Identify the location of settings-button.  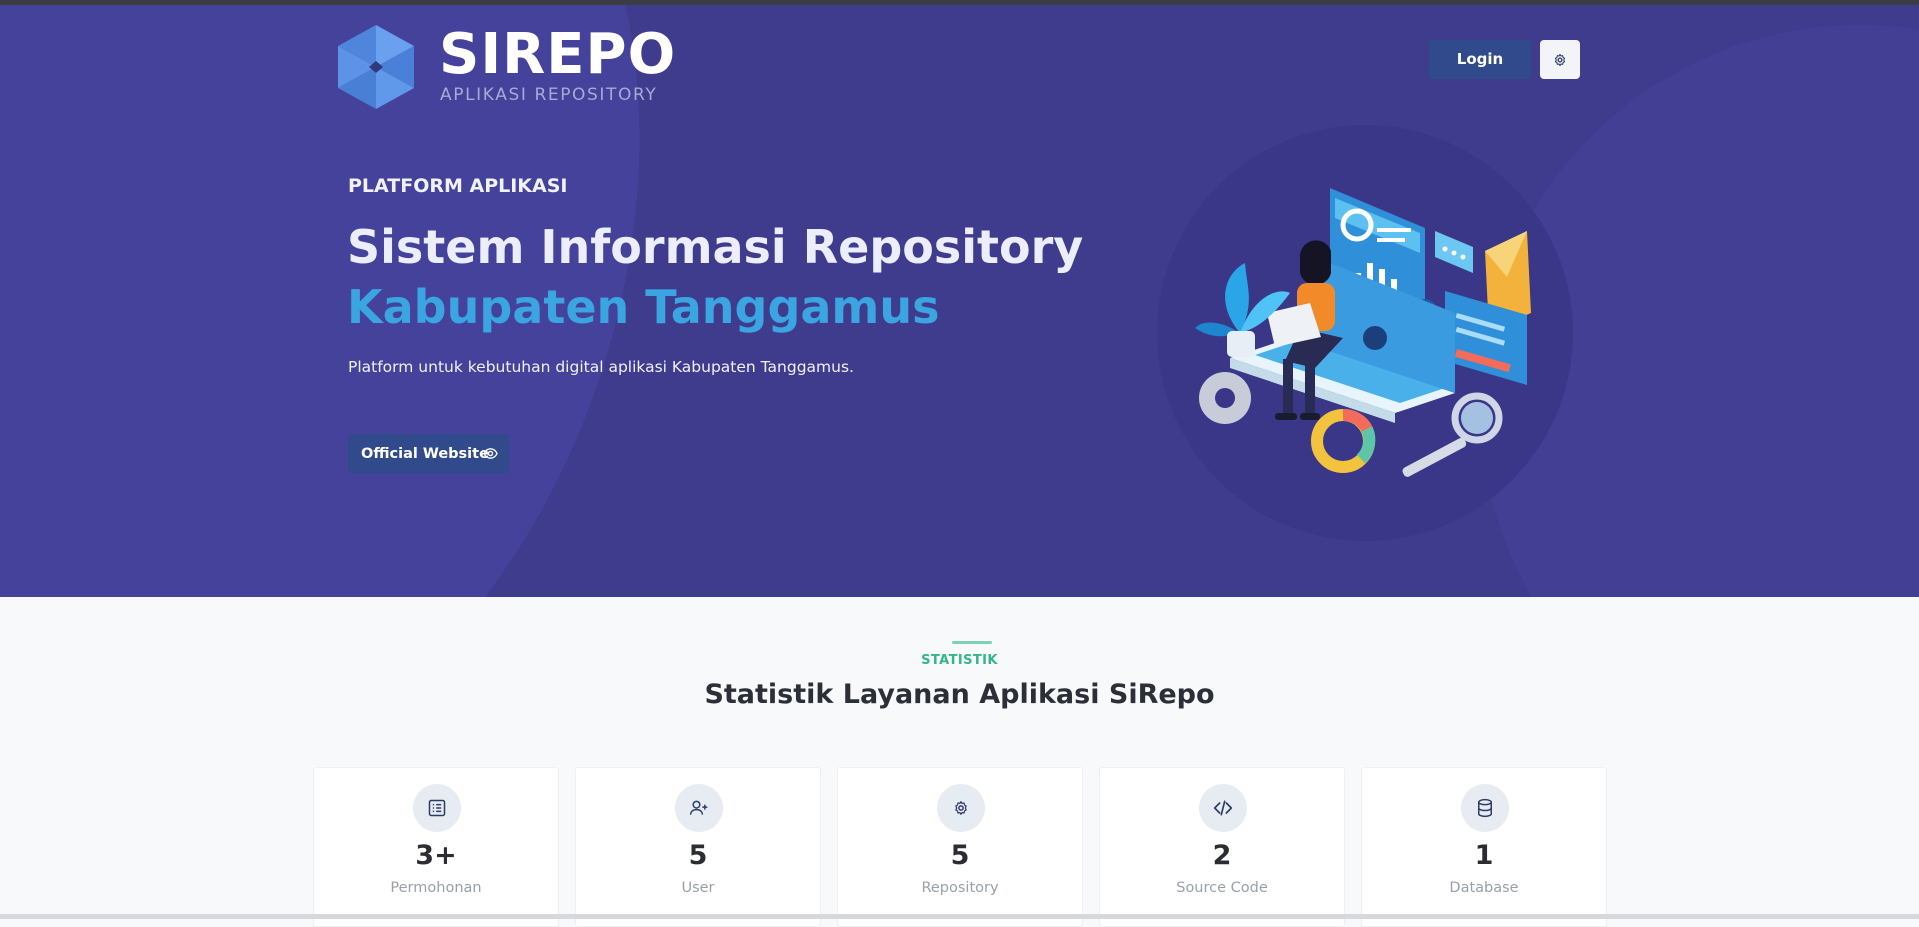
(1560, 59).